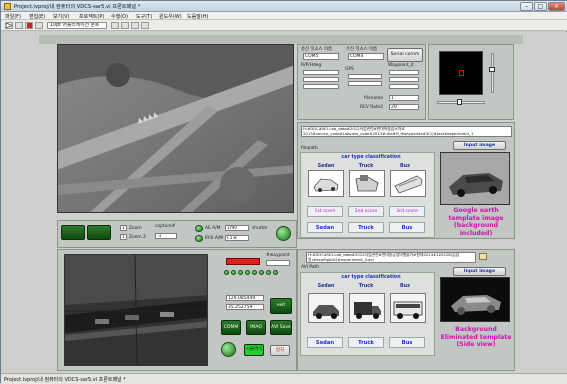  Describe the element at coordinates (245, 298) in the screenshot. I see `latitude-field: 129.085449` at that location.